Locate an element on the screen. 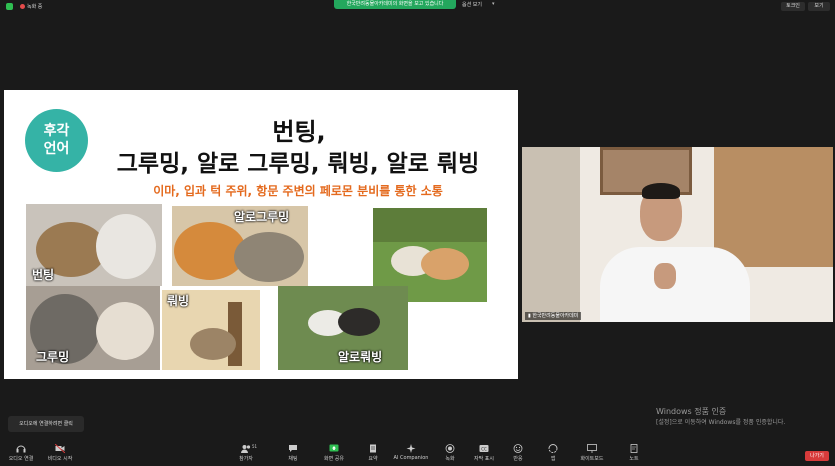 Image resolution: width=835 pixels, height=466 pixels. notes-icon is located at coordinates (634, 448).